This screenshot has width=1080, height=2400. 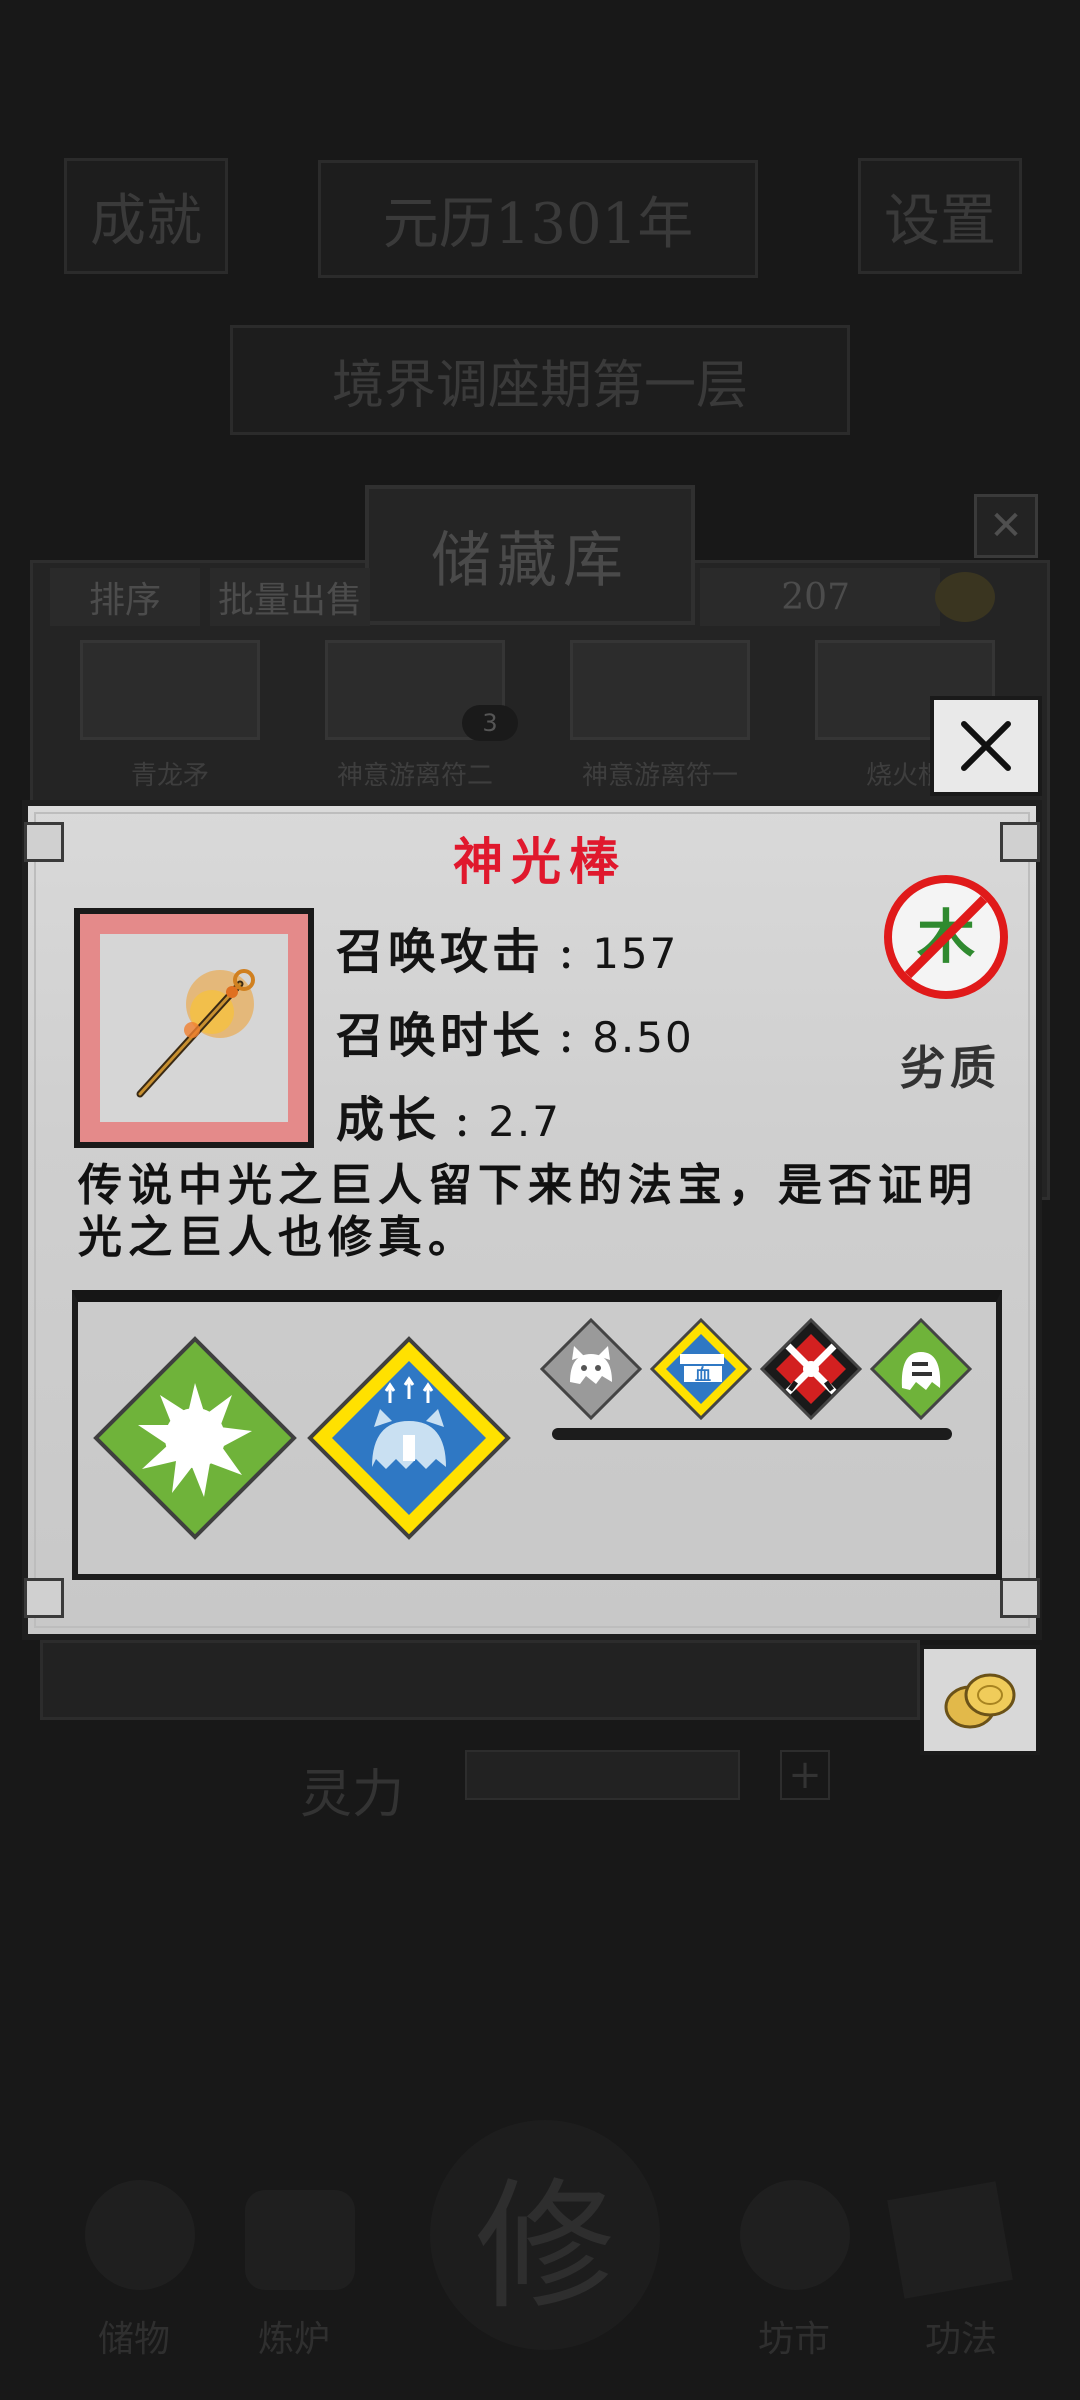 What do you see at coordinates (440, 952) in the screenshot?
I see `stat-label: 召唤攻击` at bounding box center [440, 952].